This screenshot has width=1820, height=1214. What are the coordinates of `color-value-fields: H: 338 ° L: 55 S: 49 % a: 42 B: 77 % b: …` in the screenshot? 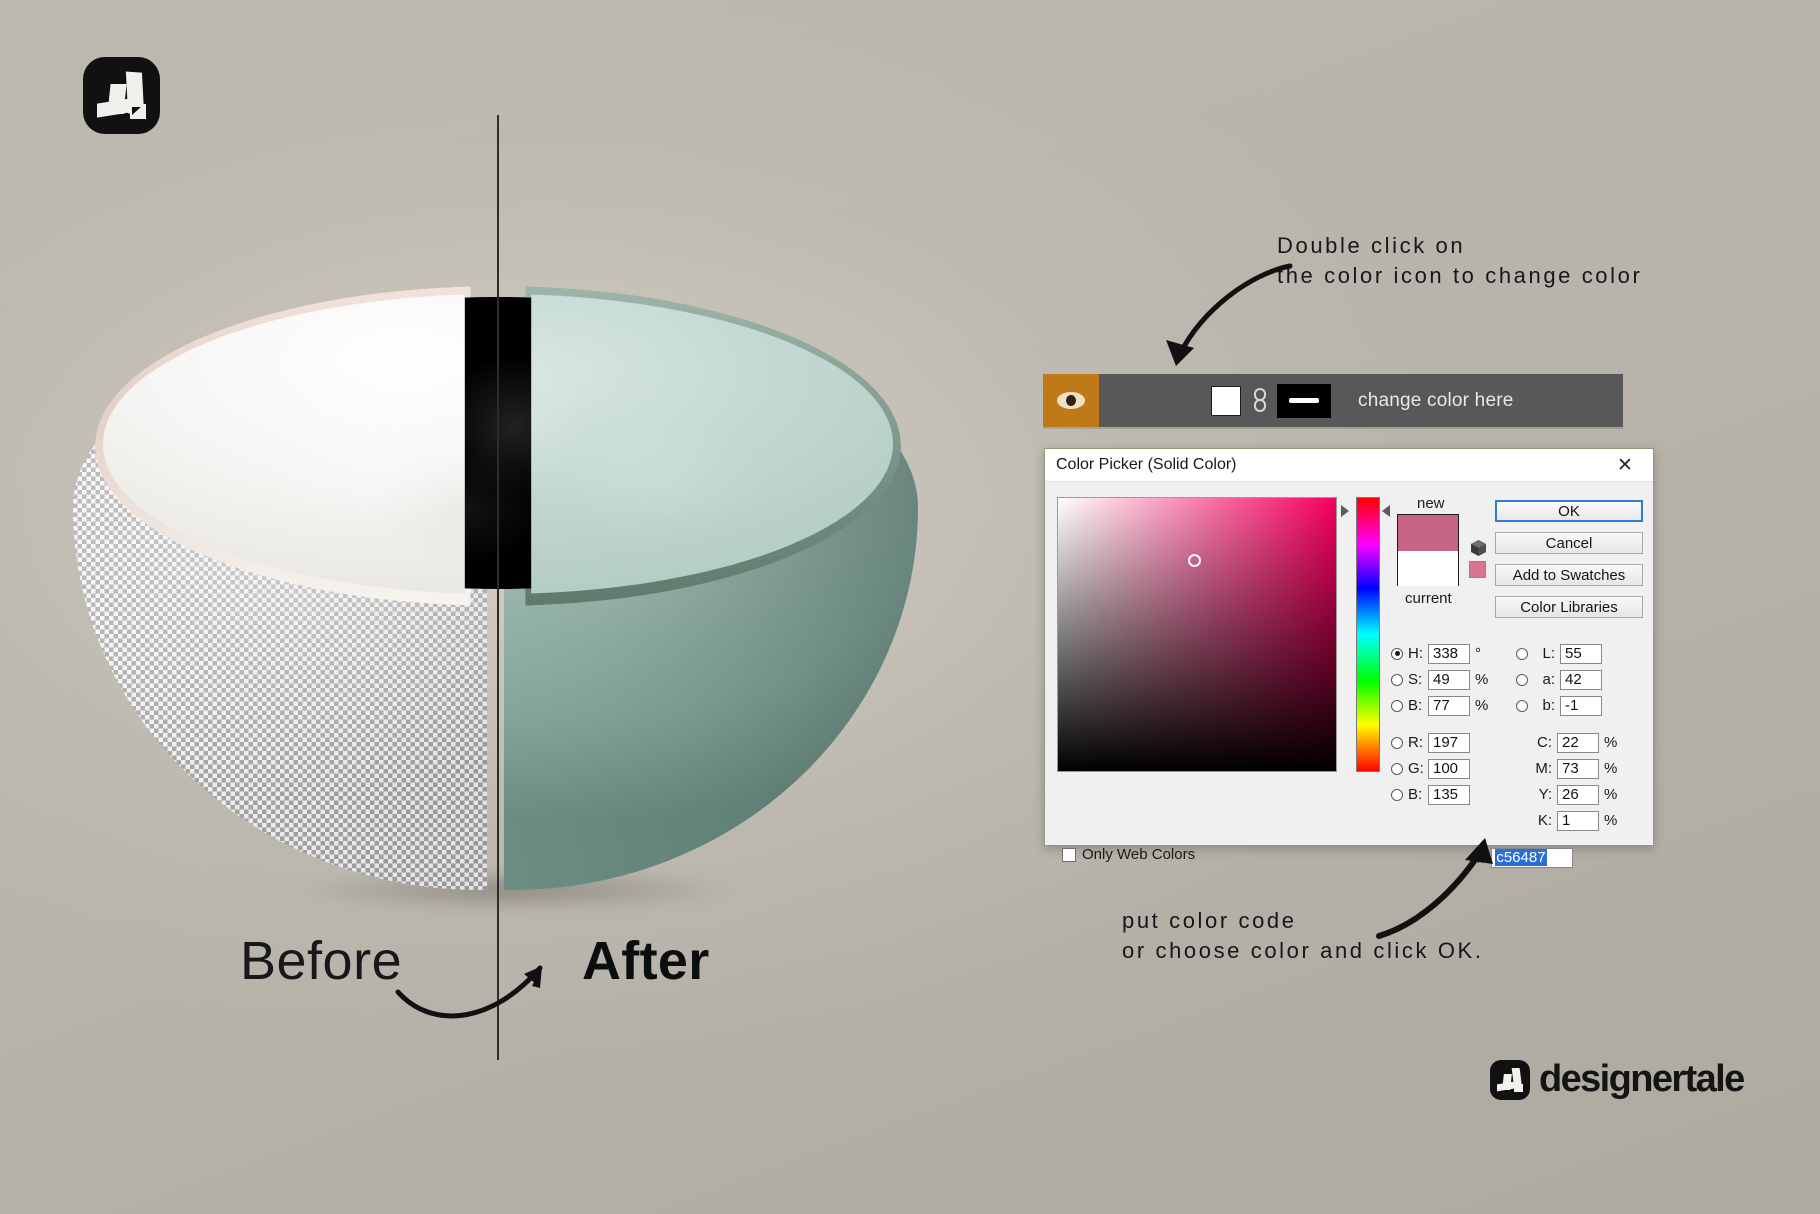 It's located at (1516, 738).